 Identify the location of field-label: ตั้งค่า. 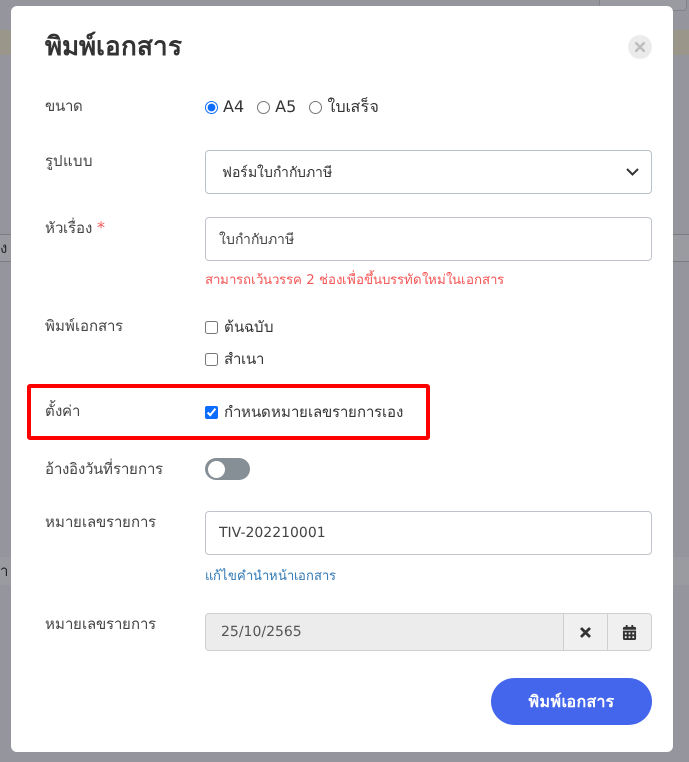
(62, 411).